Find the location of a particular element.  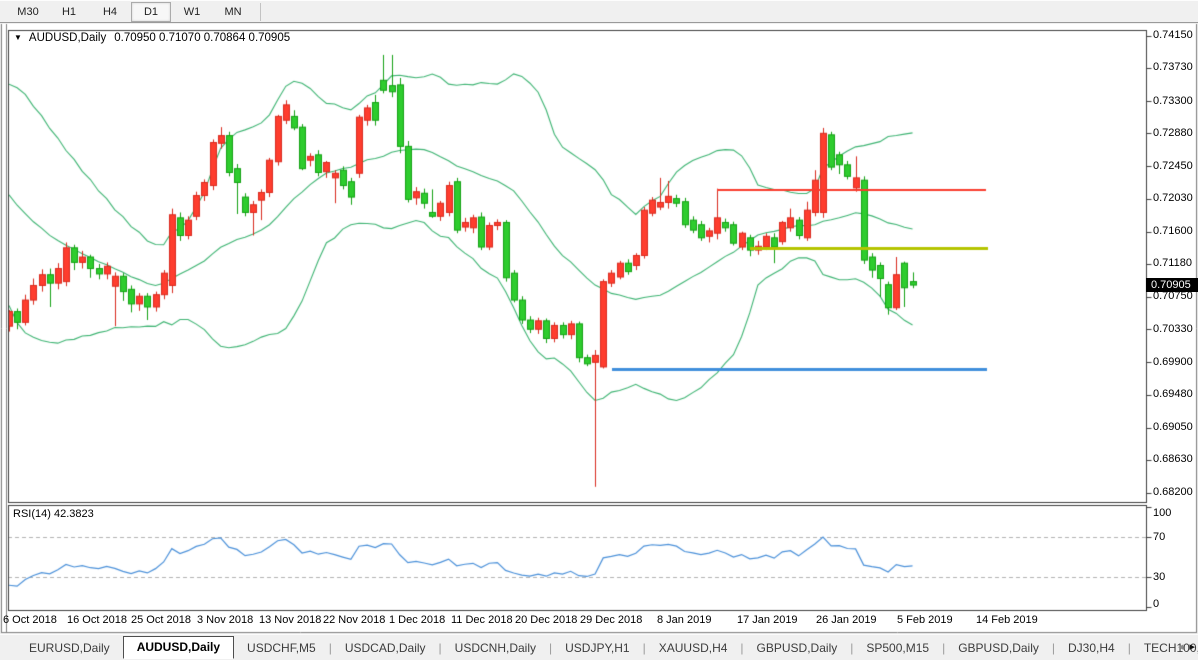

rsi-tick-label: 0 is located at coordinates (1156, 604).